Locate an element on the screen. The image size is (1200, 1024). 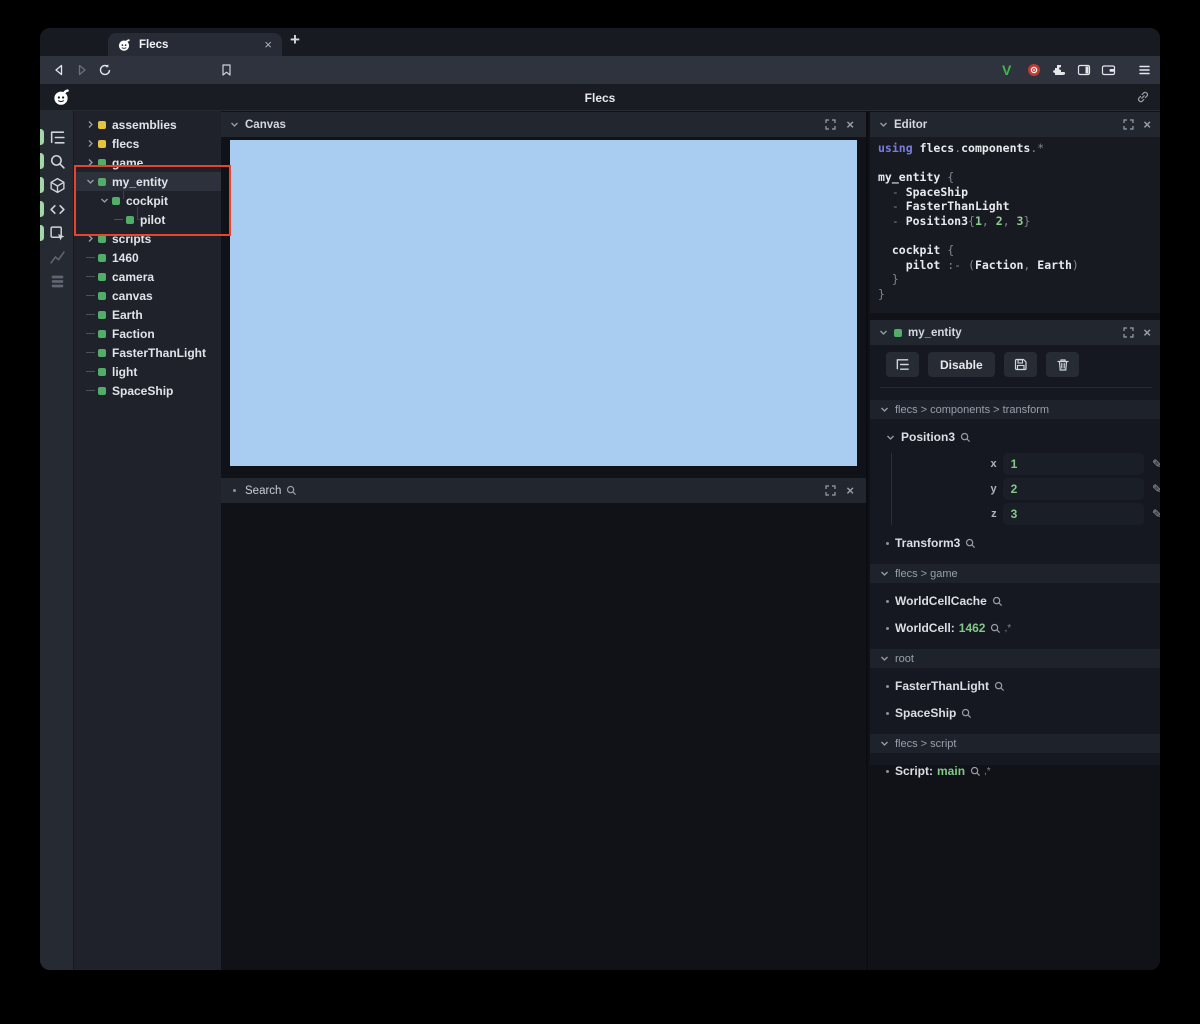
tree-item-FasterThanLight: FasterThanLight is located at coordinates (147, 352).